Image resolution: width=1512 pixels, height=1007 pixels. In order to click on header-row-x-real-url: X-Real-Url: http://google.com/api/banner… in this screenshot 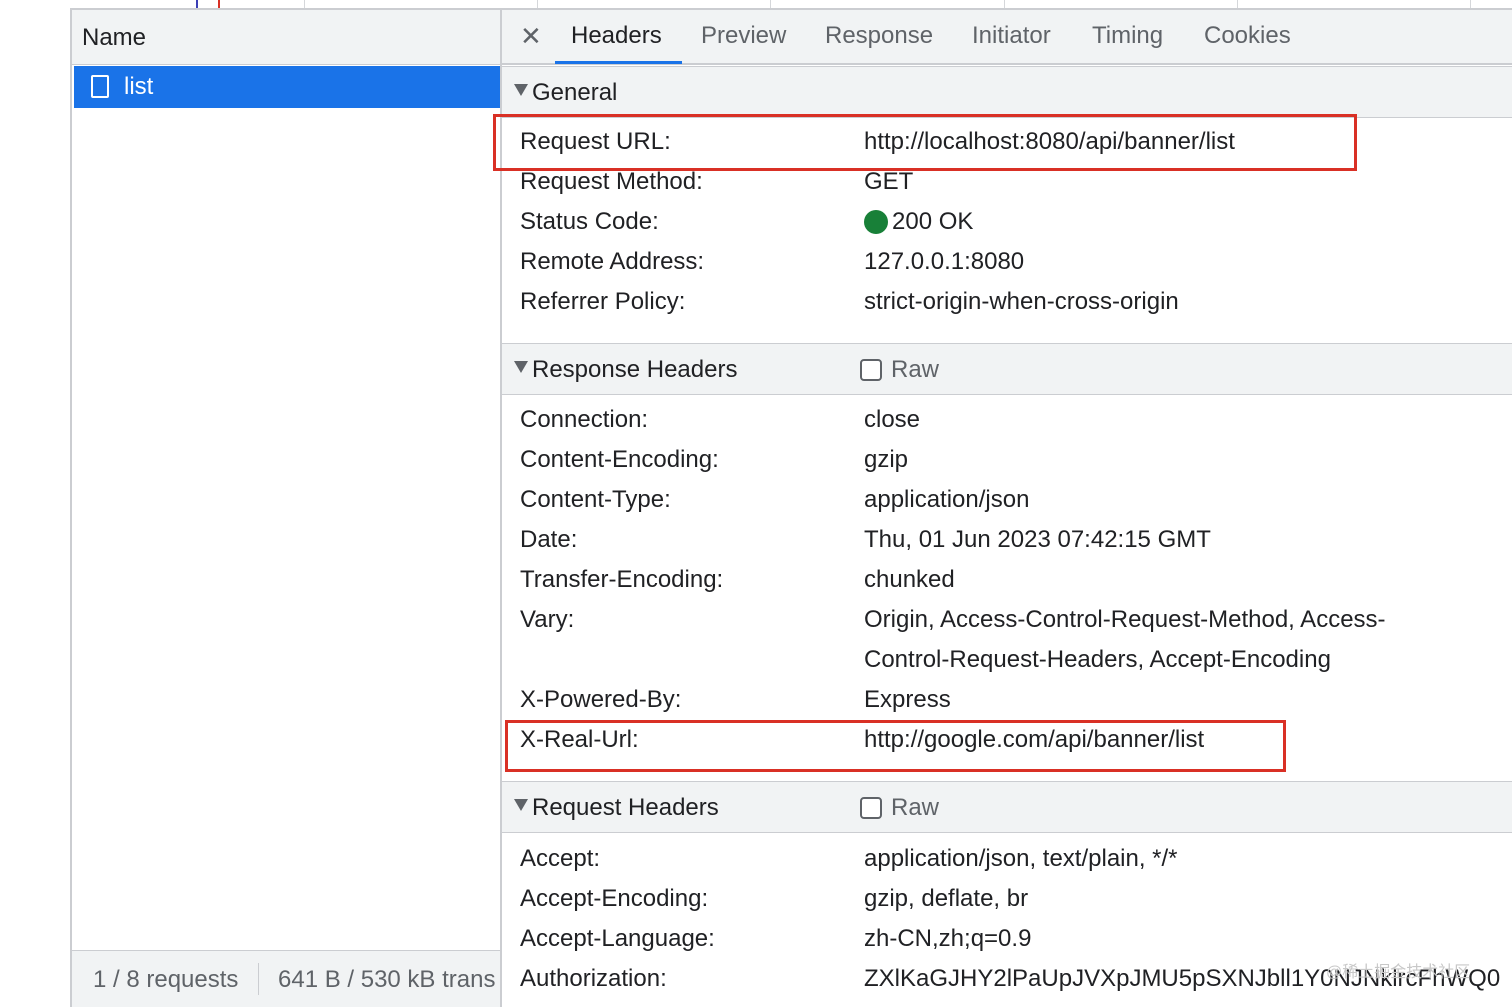, I will do `click(1007, 740)`.